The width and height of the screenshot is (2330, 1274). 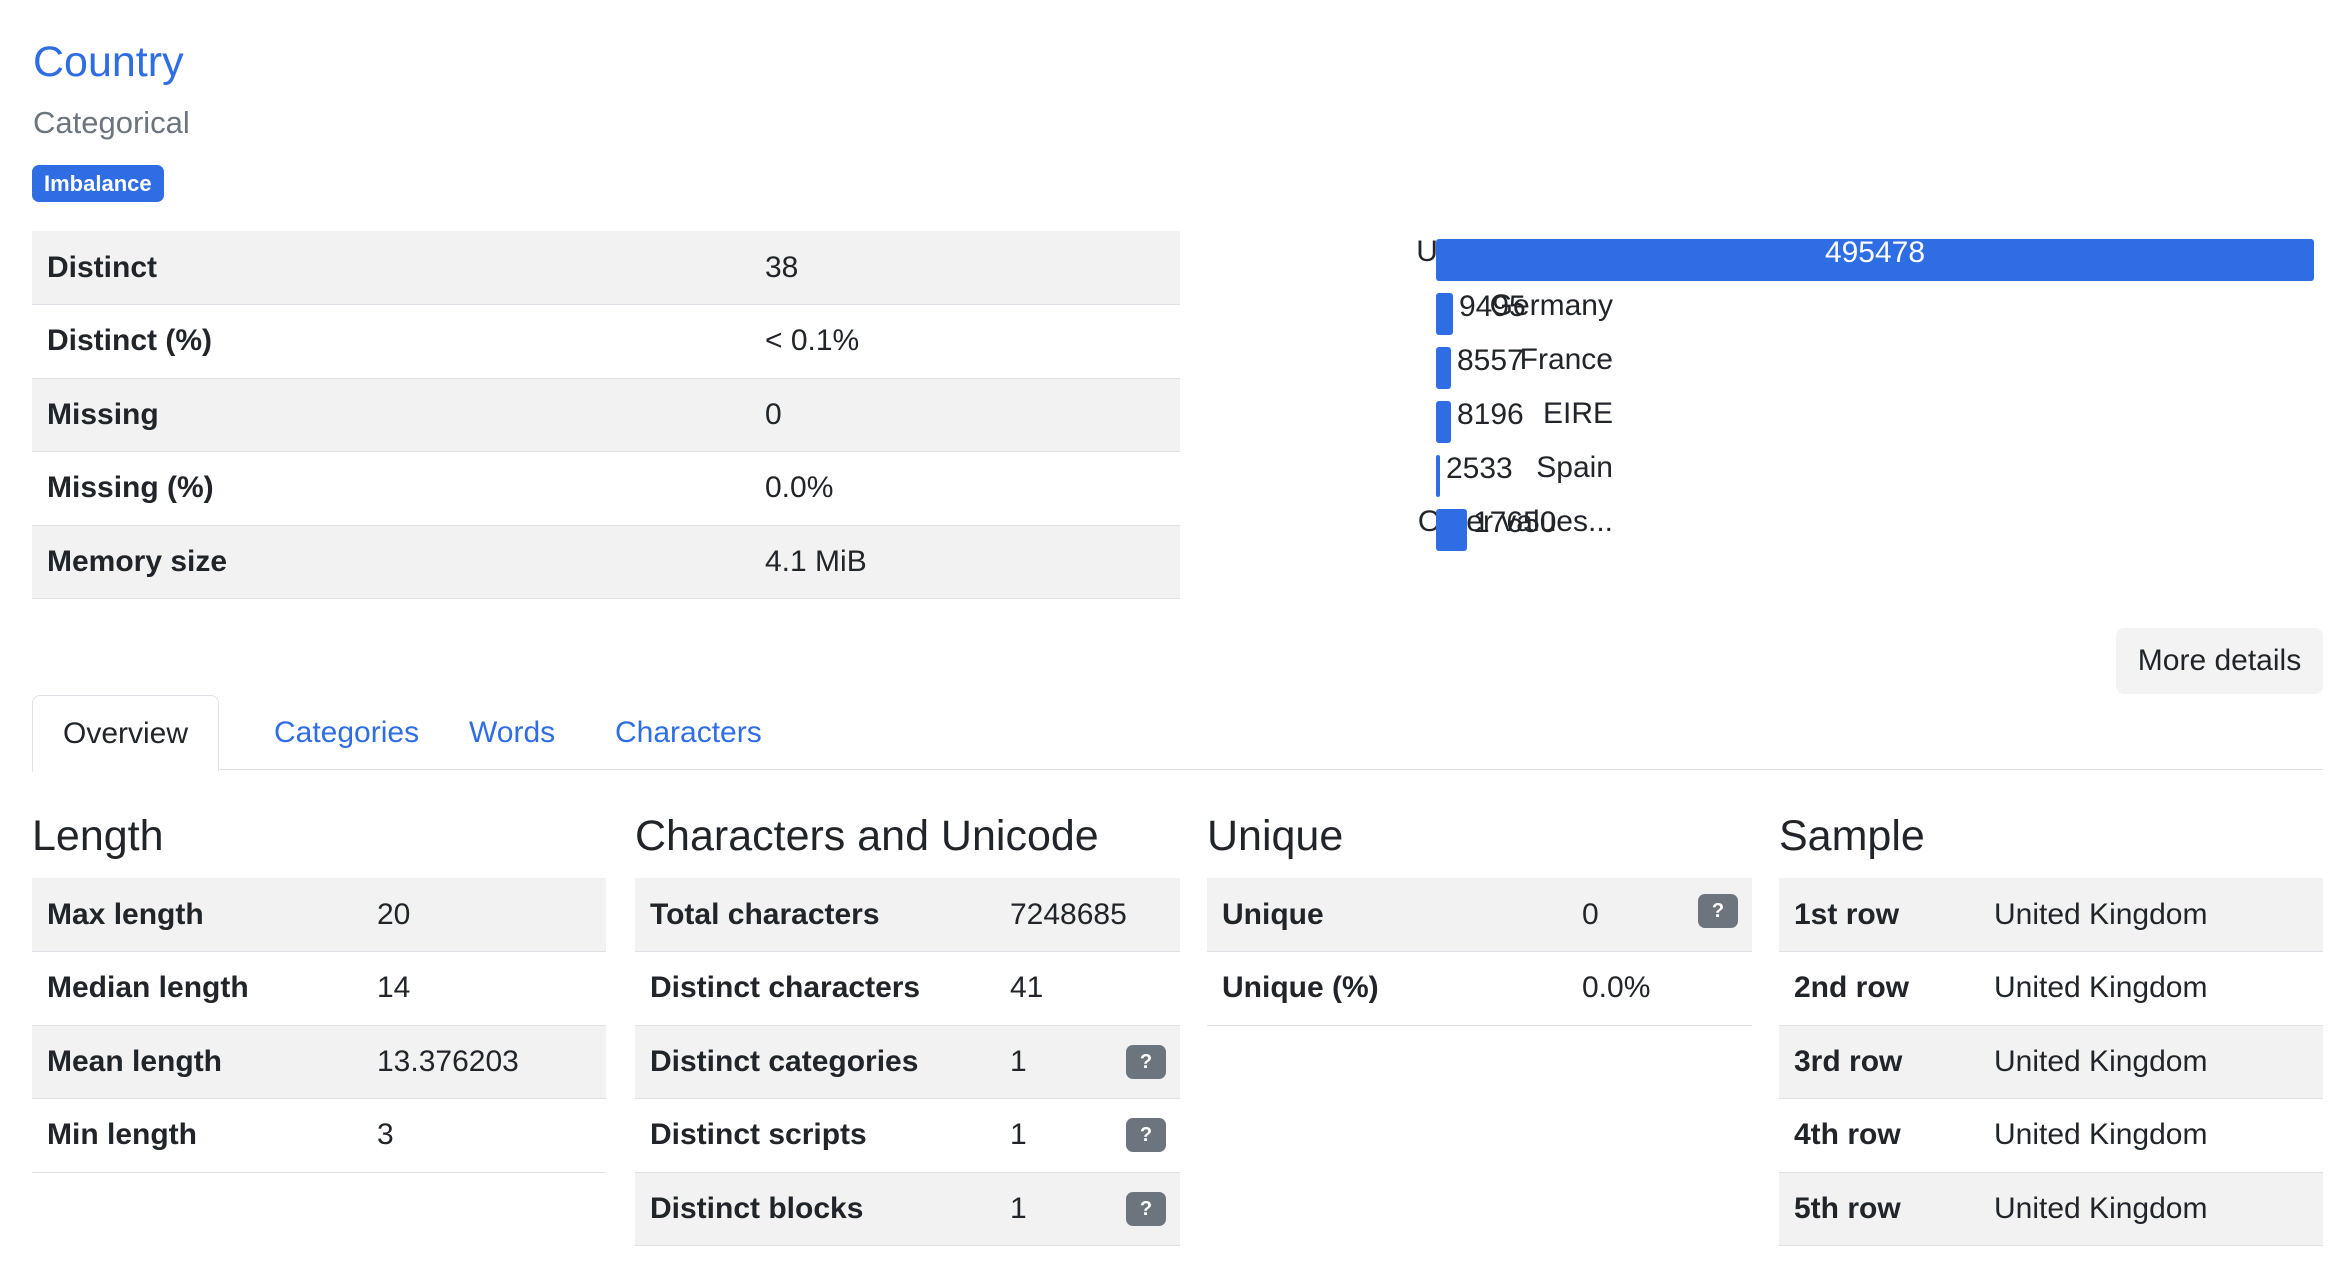 I want to click on stat-label: Missing, so click(x=391, y=415).